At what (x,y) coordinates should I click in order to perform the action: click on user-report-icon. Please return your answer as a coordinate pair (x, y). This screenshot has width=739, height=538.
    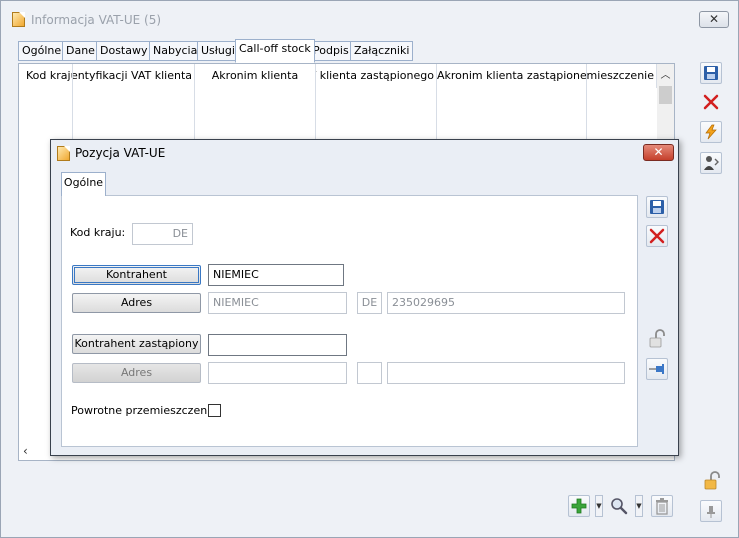
    Looking at the image, I should click on (711, 163).